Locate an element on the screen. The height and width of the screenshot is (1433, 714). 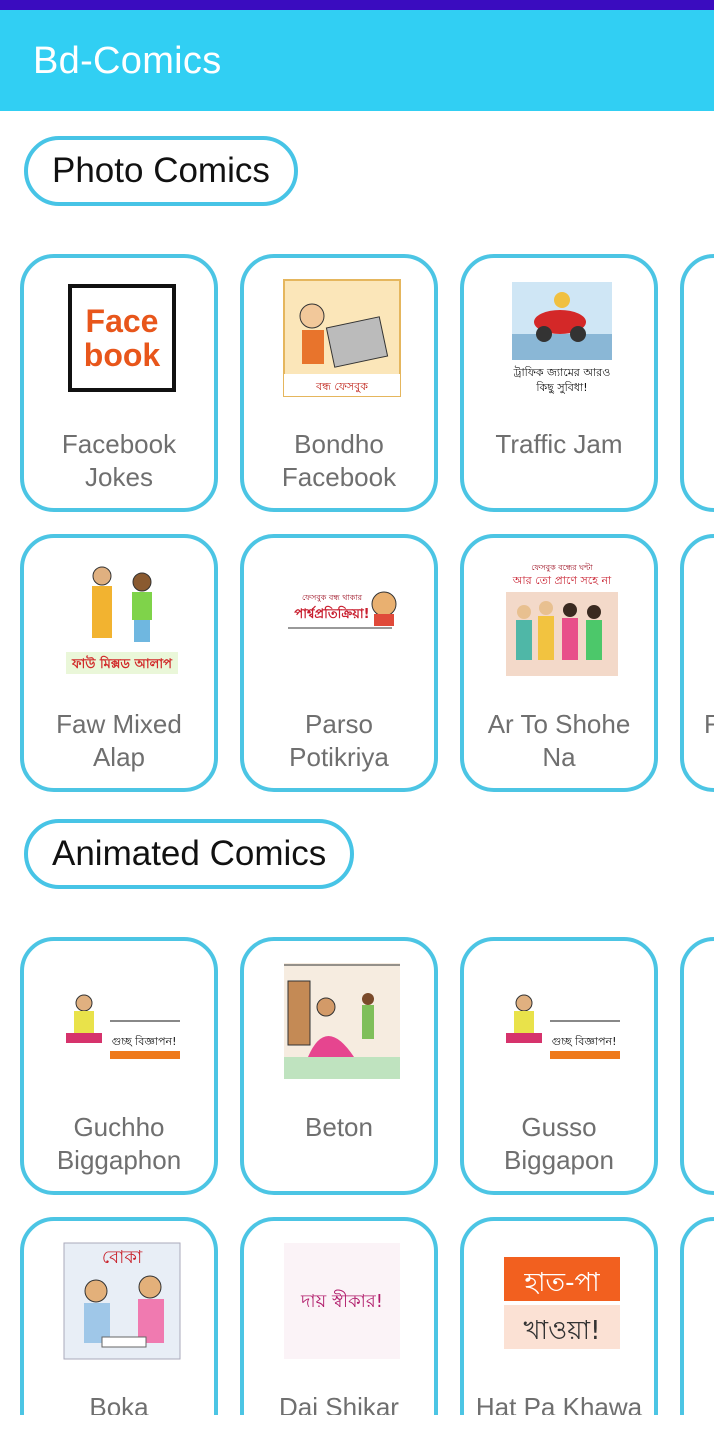
comic-title: Gusso Biggapon is located at coordinates (559, 1143).